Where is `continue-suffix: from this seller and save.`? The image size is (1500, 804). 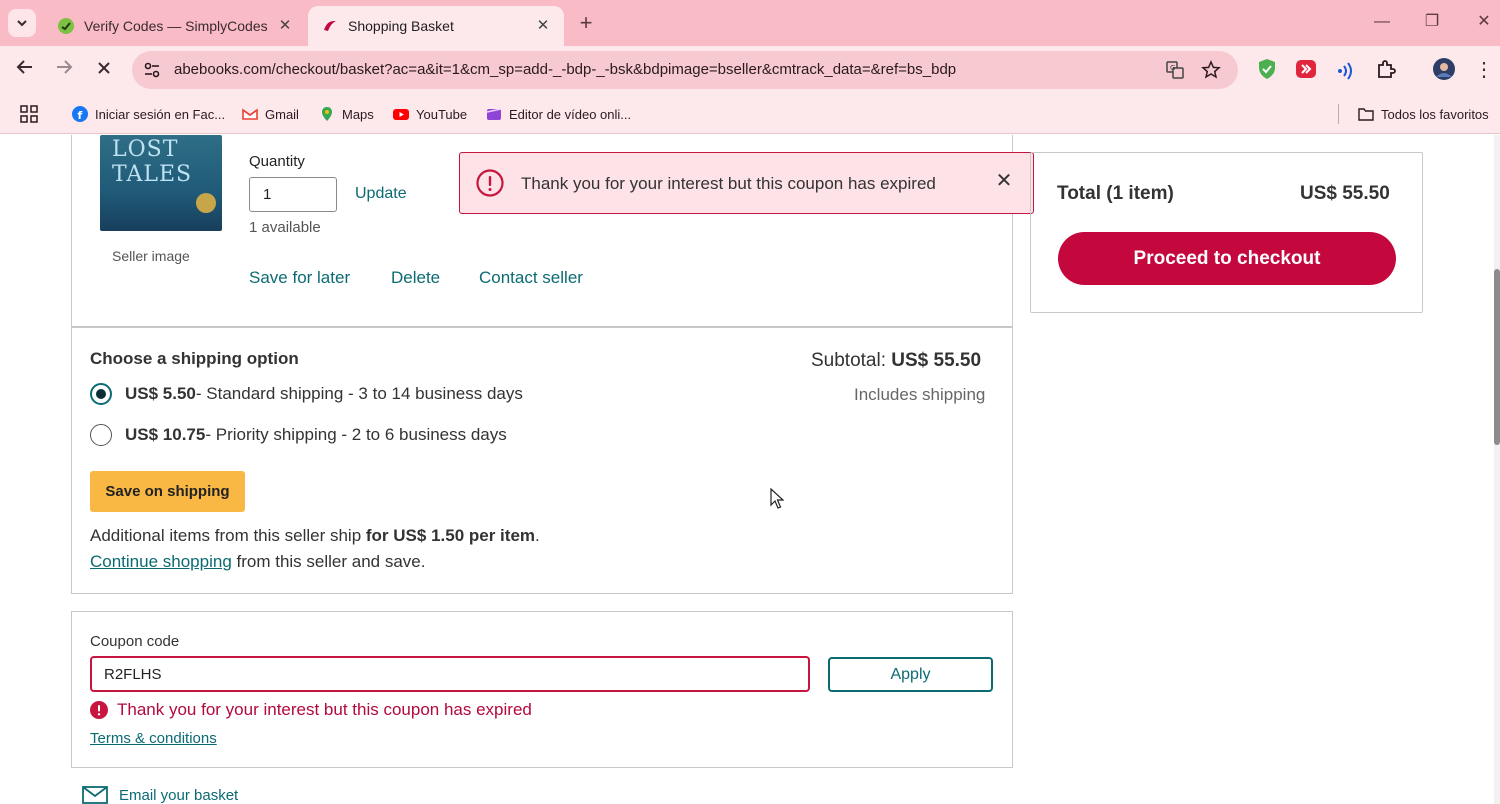 continue-suffix: from this seller and save. is located at coordinates (328, 561).